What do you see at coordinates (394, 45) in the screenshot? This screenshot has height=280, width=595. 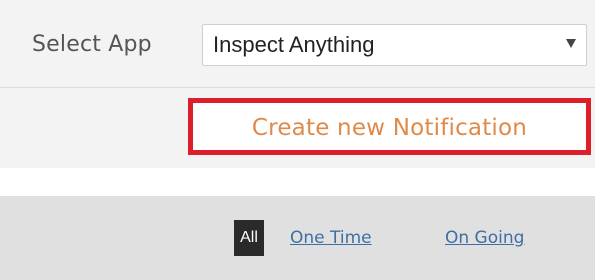 I see `app-select-dropdown: Inspect Anything` at bounding box center [394, 45].